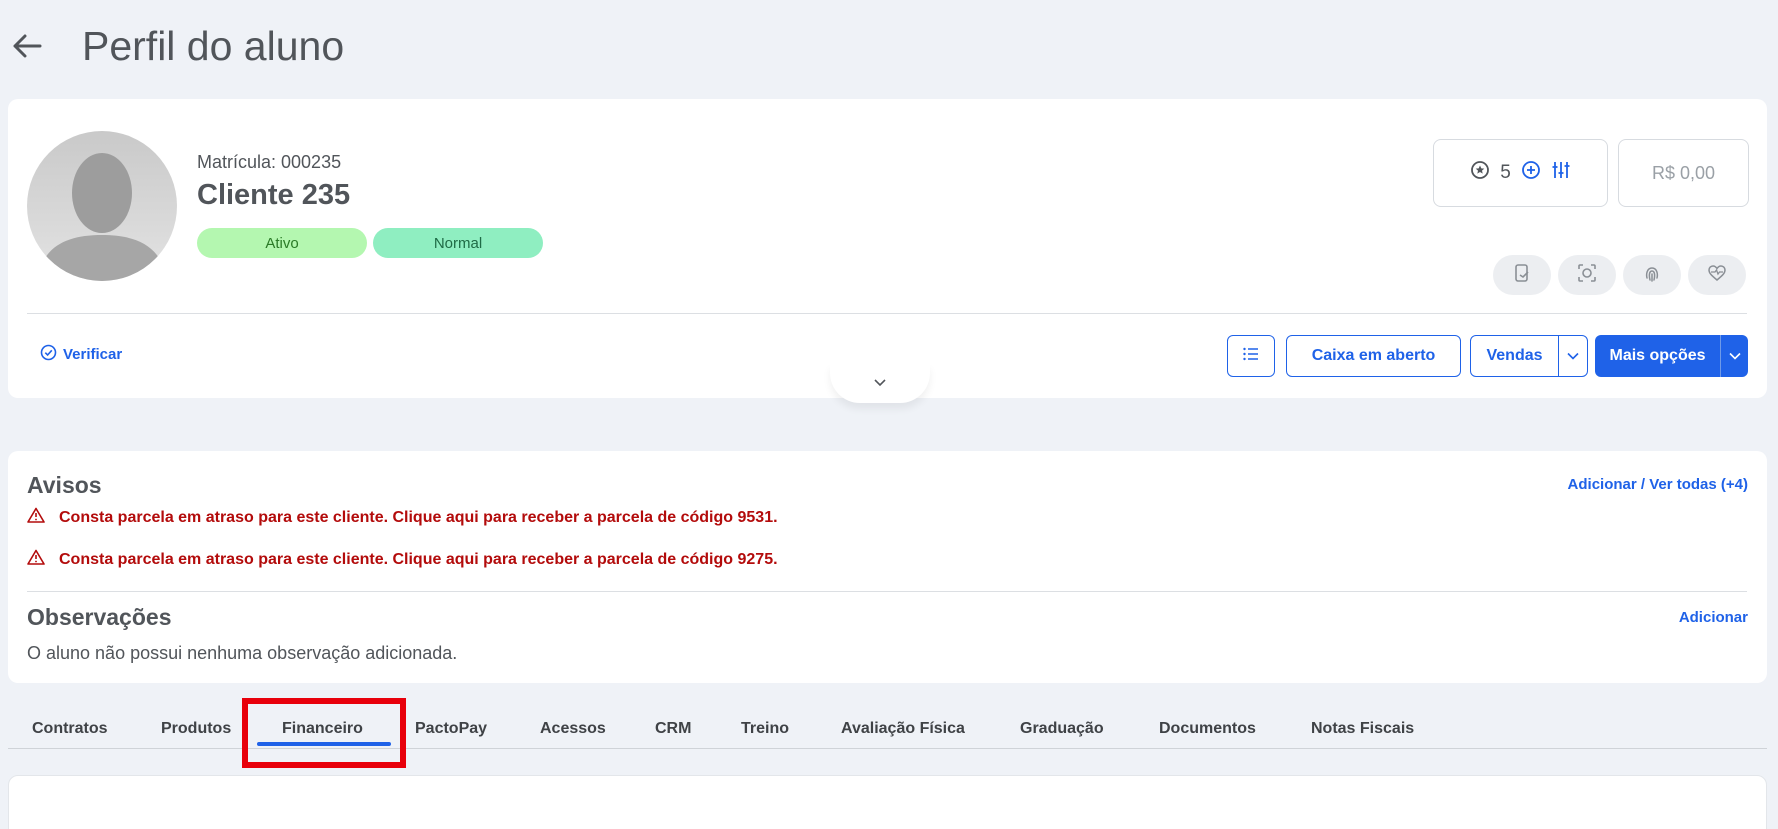 The height and width of the screenshot is (829, 1778). What do you see at coordinates (64, 485) in the screenshot?
I see `avisos-title: Avisos` at bounding box center [64, 485].